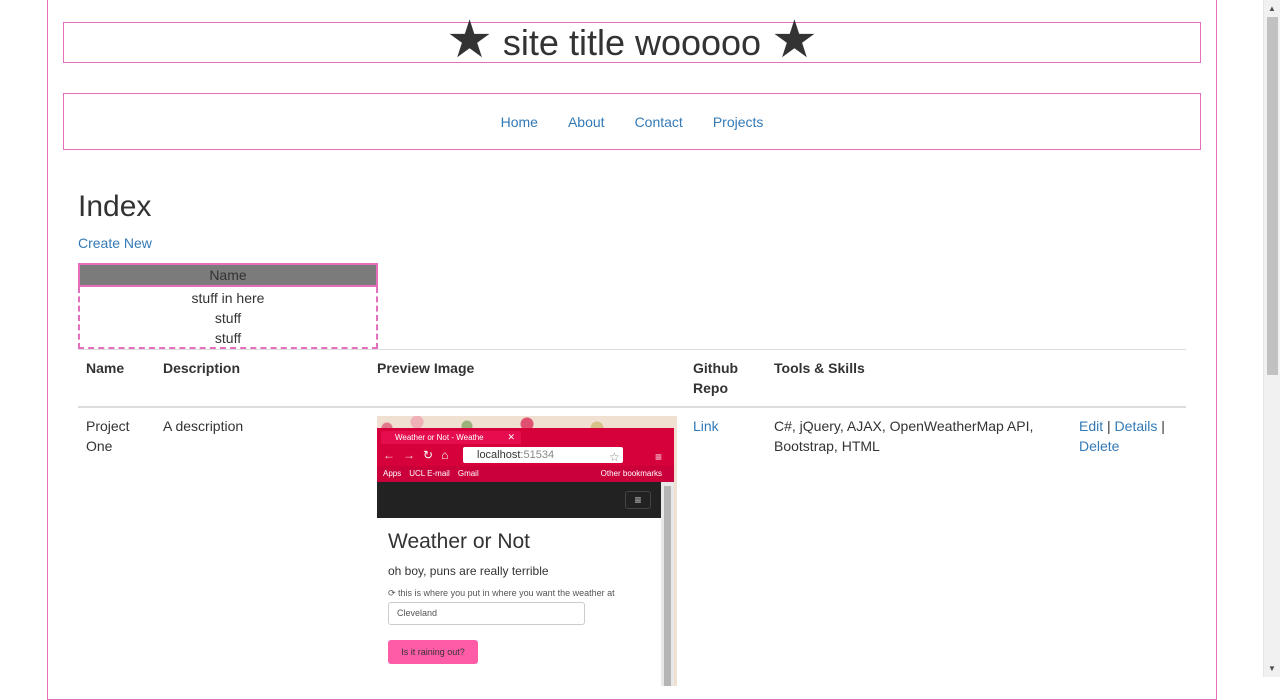 The width and height of the screenshot is (1280, 700). What do you see at coordinates (631, 473) in the screenshot?
I see `bookmark-other: Other bookmarks` at bounding box center [631, 473].